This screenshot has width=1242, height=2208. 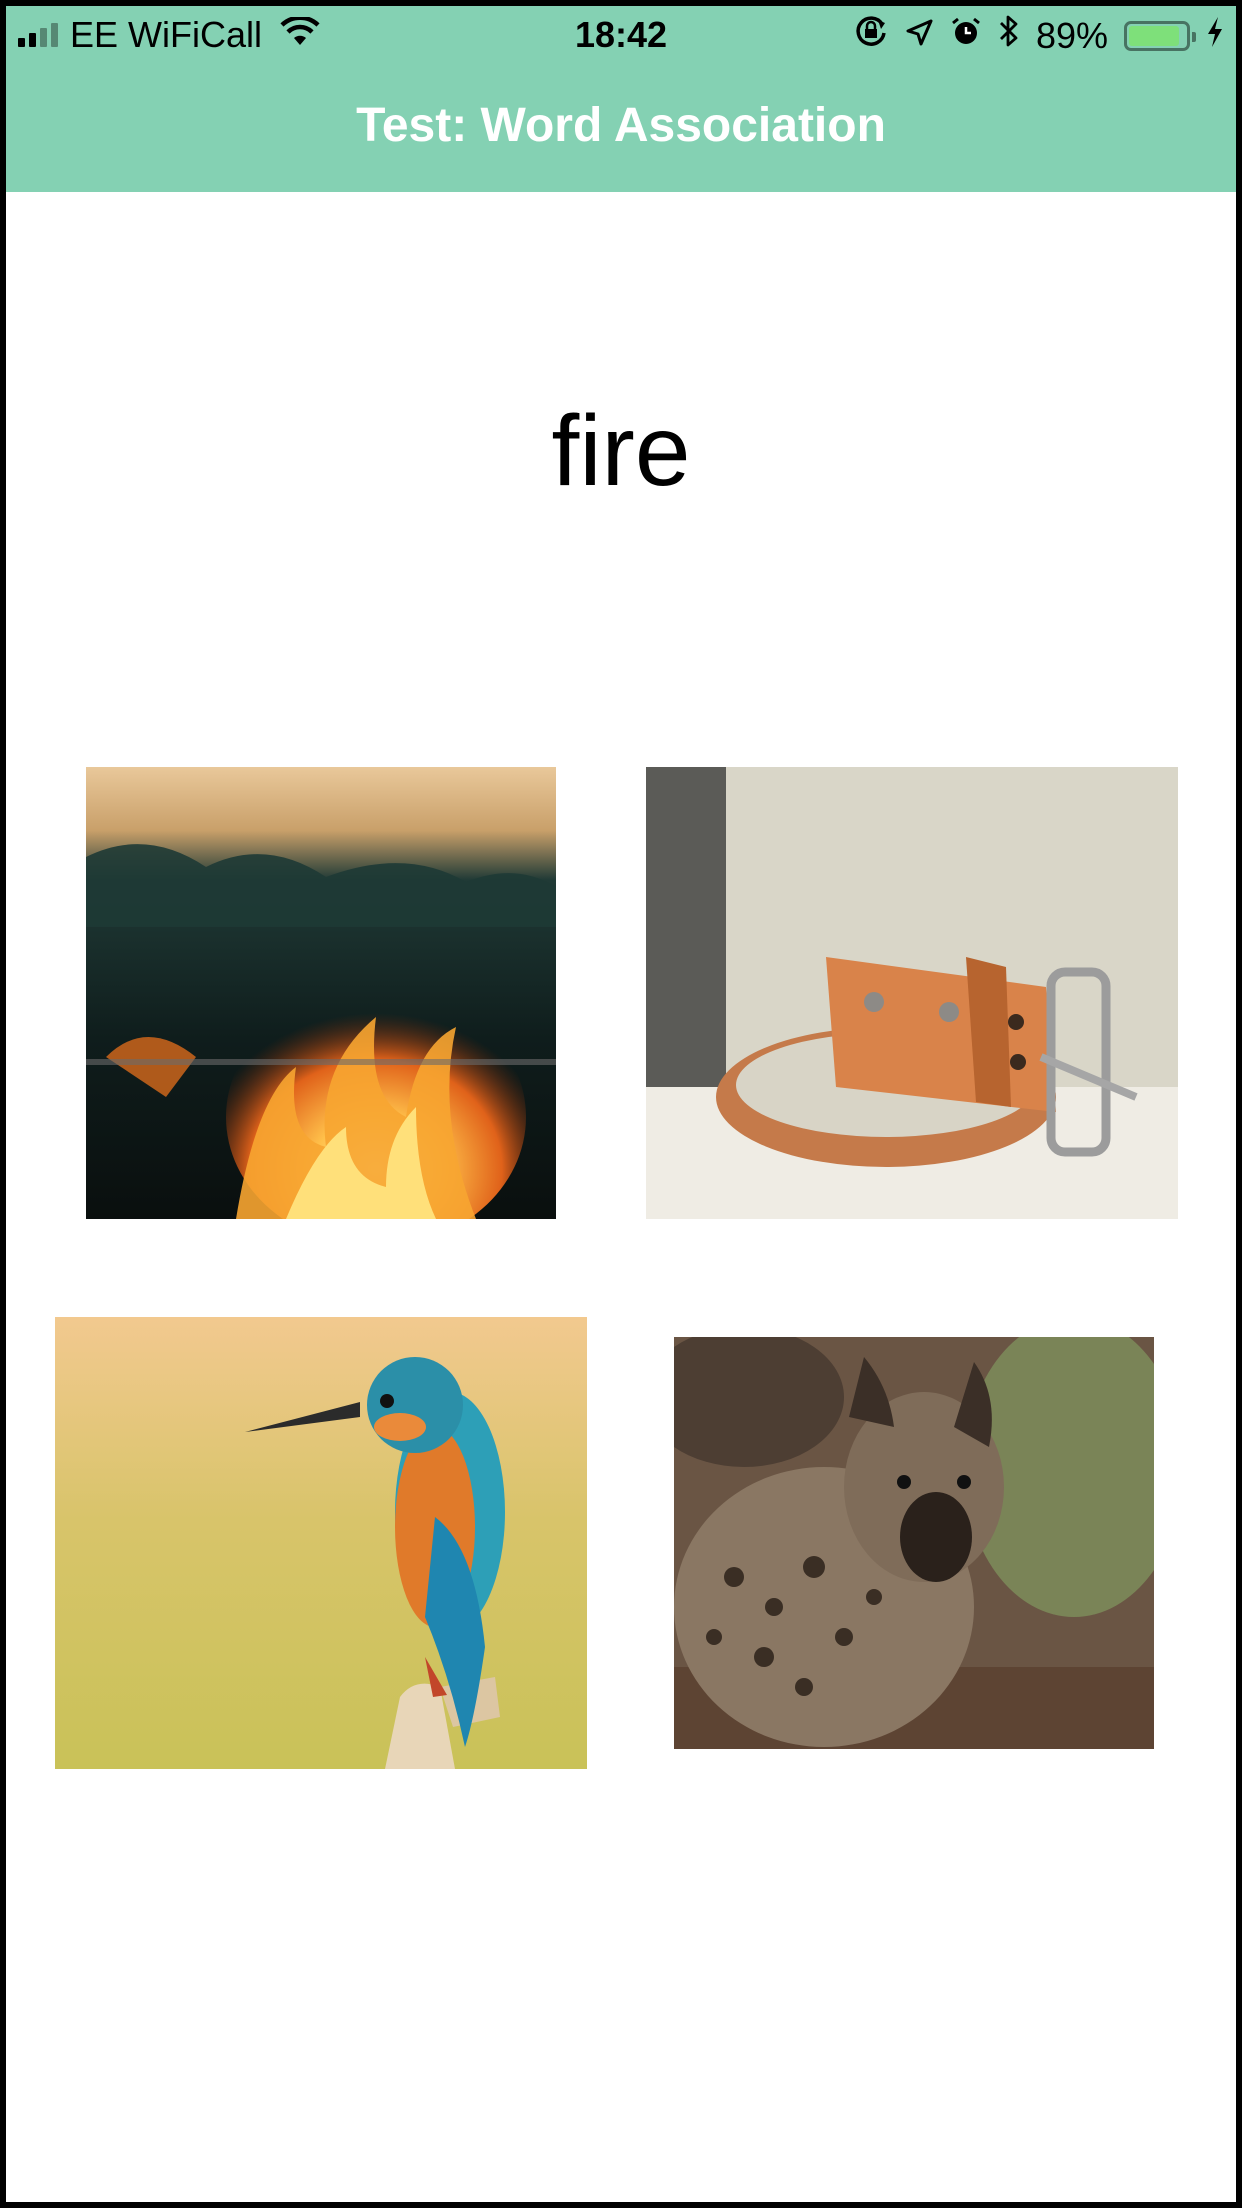 I want to click on choice-image-hyena, so click(x=914, y=1543).